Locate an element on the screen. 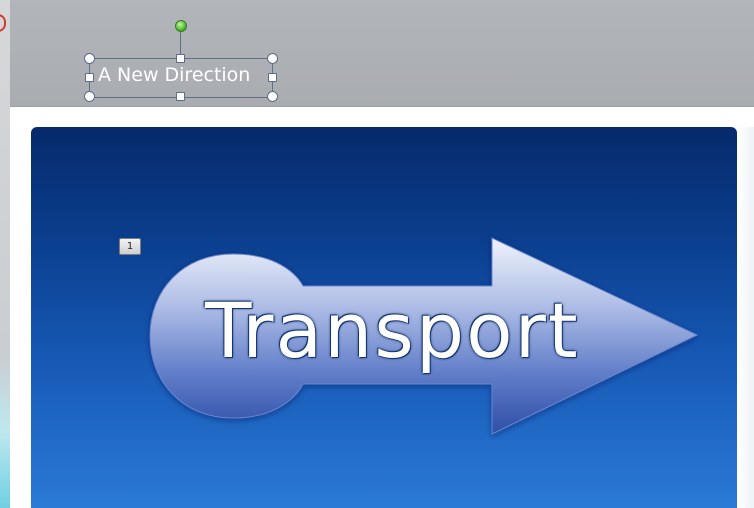 The height and width of the screenshot is (508, 754). shape-text-transport: Transport is located at coordinates (391, 331).